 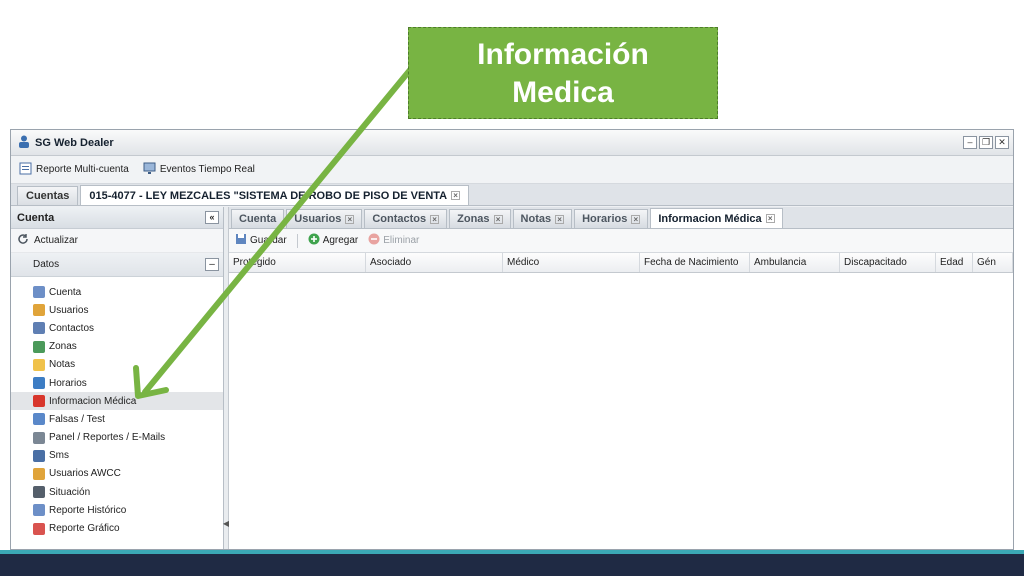 What do you see at coordinates (795, 262) in the screenshot?
I see `column-header: Ambulancia` at bounding box center [795, 262].